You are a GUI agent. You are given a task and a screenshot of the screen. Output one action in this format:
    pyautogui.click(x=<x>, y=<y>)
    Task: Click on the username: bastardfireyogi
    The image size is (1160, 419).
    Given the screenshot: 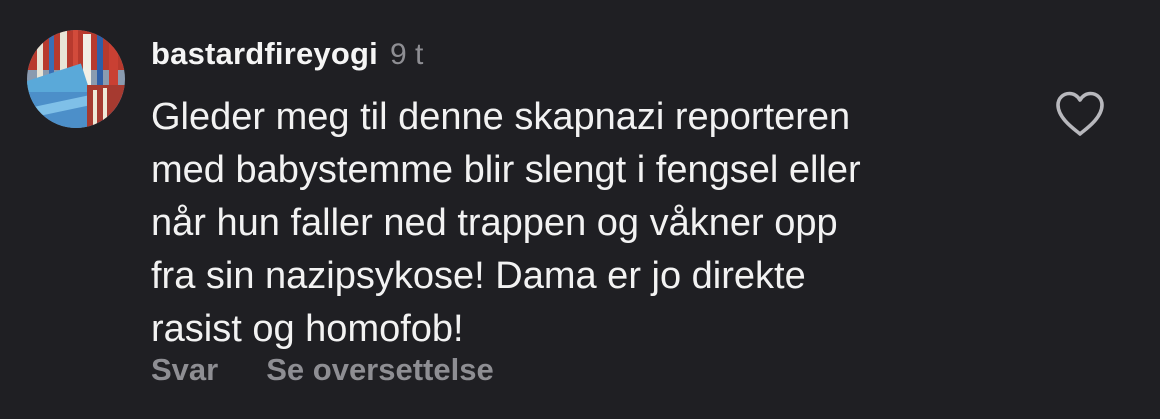 What is the action you would take?
    pyautogui.click(x=264, y=53)
    